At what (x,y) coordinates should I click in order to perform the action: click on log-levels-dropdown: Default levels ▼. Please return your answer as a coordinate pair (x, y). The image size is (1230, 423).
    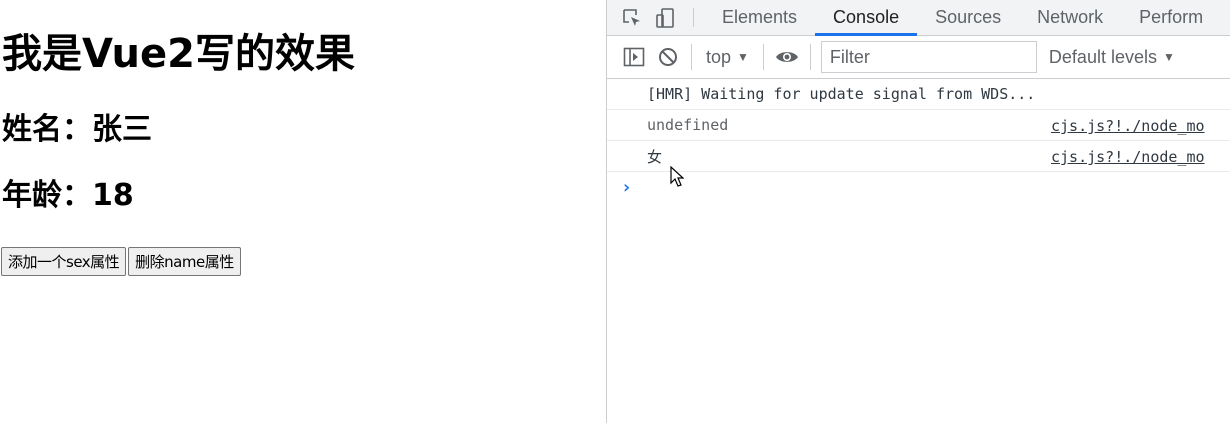
    Looking at the image, I should click on (1112, 57).